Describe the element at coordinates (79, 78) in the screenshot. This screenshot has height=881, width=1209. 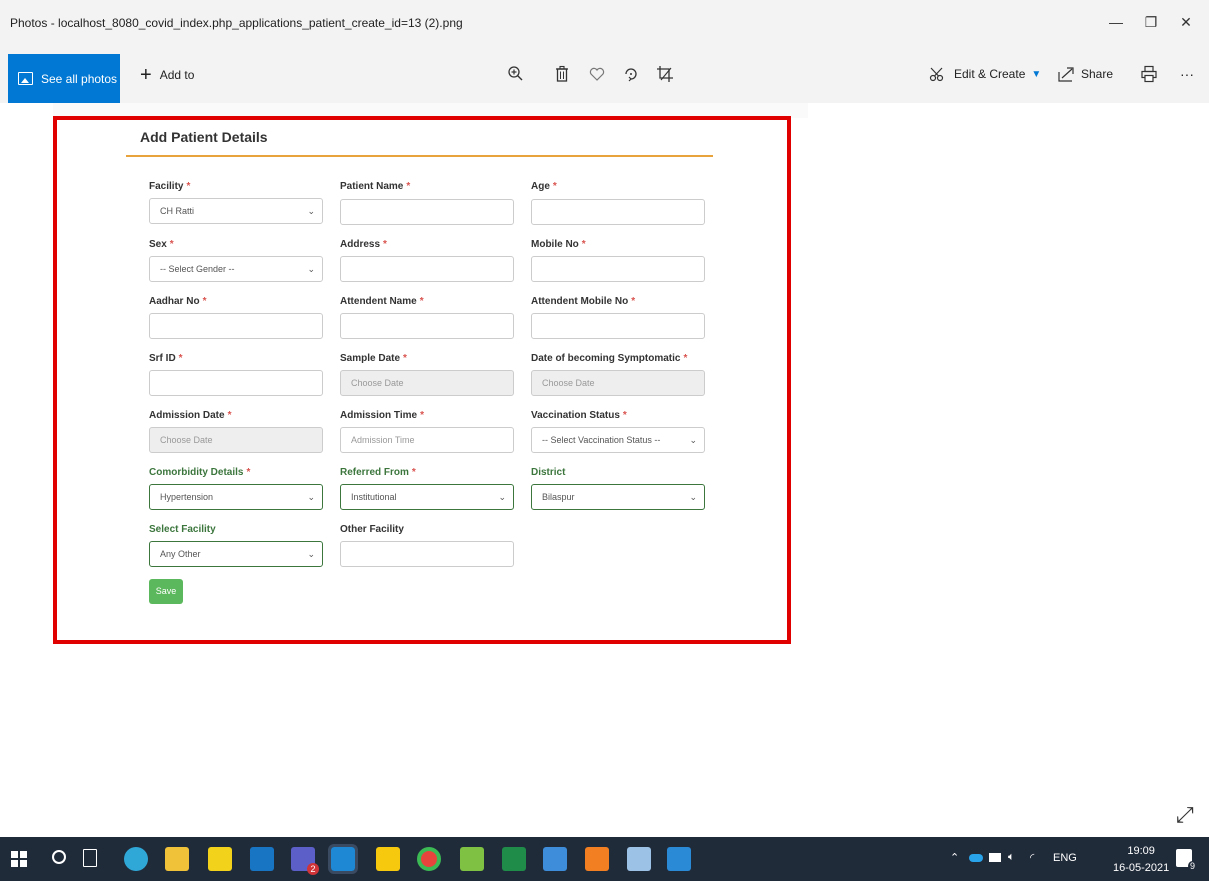
I see `see-all-photos-label: See all photos` at that location.